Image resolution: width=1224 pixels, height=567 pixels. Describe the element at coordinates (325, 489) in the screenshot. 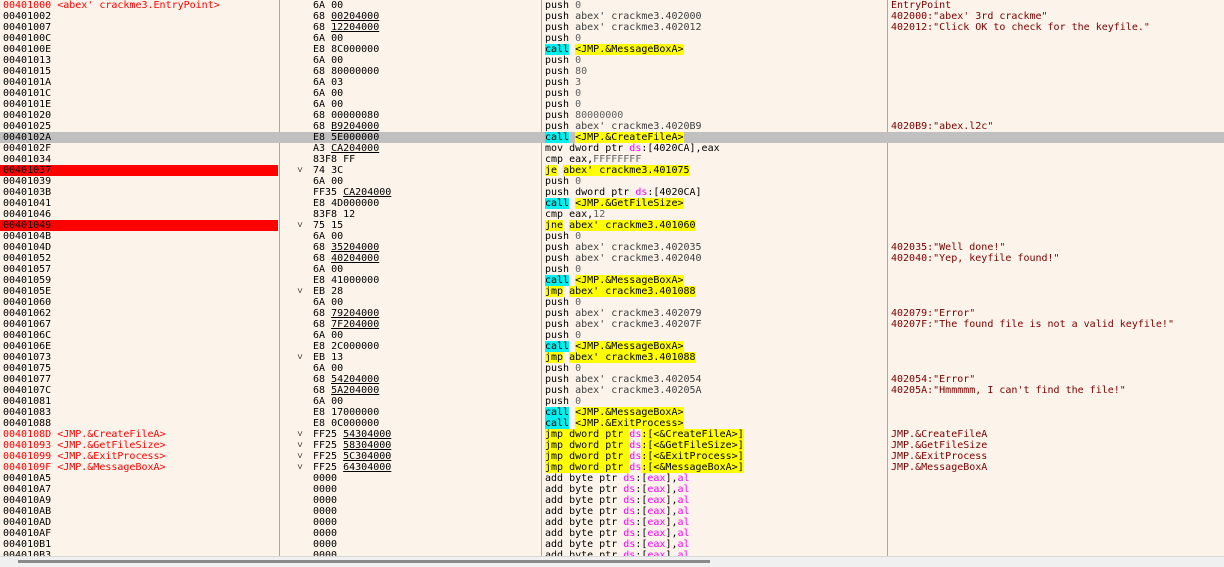

I see `opcode-bytes: 0000` at that location.